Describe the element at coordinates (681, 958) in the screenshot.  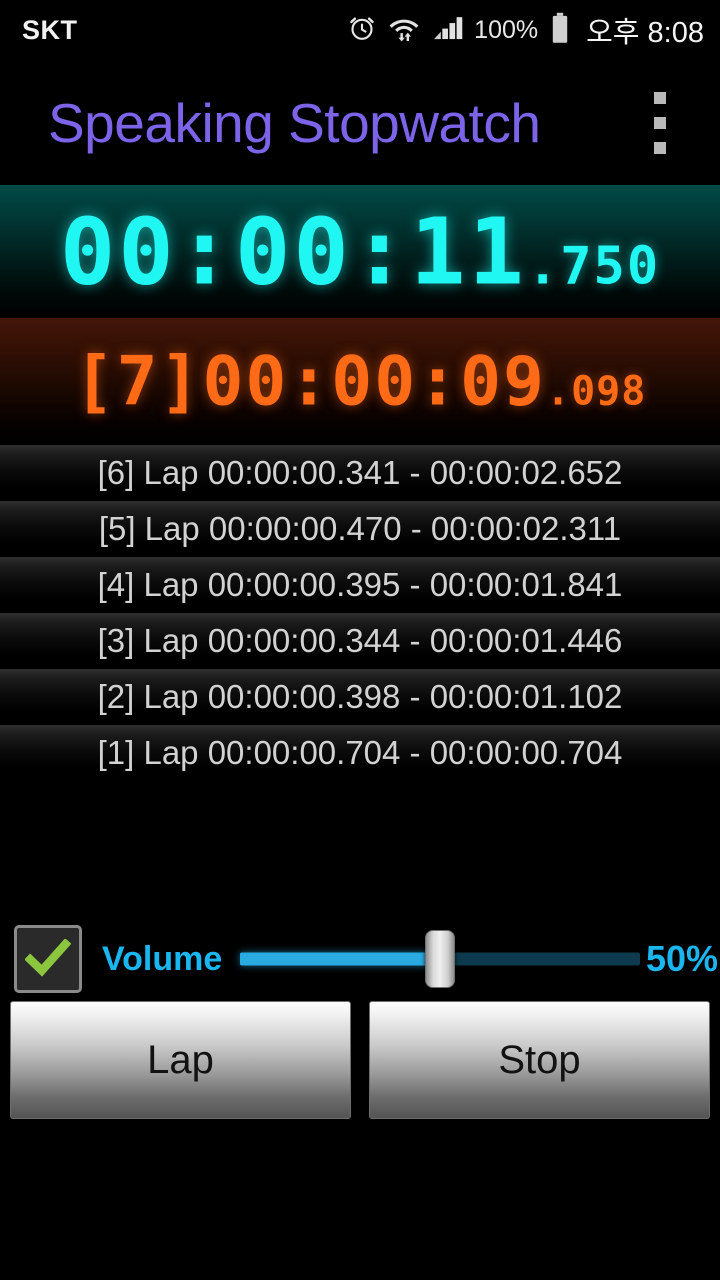
I see `volume-percent-label: 50%` at that location.